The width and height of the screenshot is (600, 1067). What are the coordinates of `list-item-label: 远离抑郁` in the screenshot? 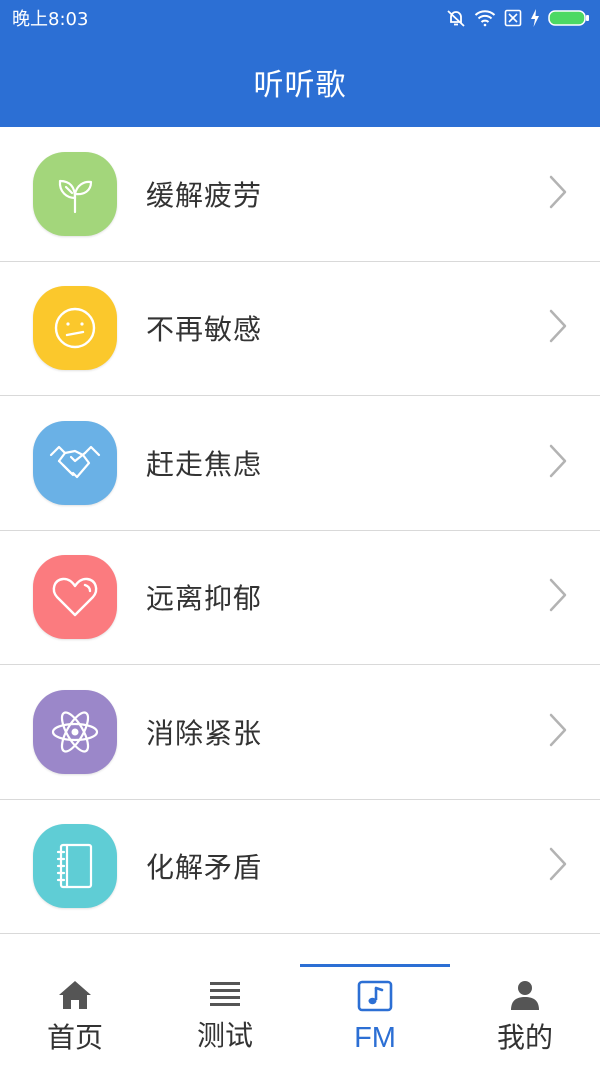 It's located at (204, 599).